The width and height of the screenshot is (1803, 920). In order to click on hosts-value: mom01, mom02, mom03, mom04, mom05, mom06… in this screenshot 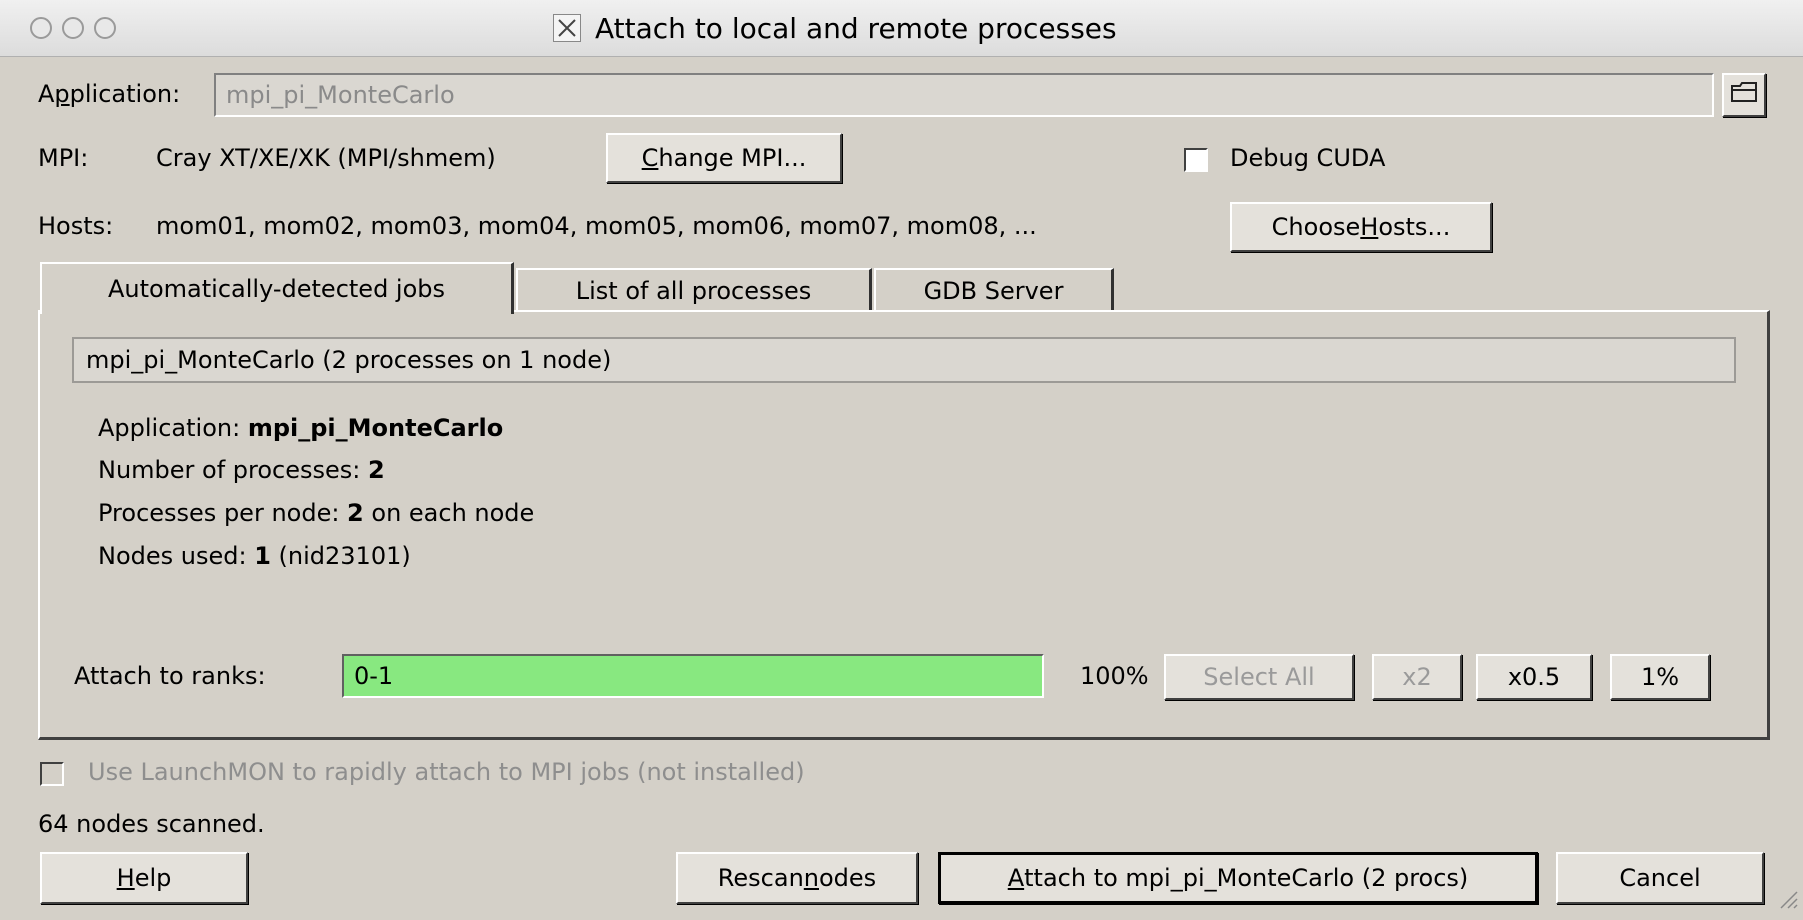, I will do `click(596, 226)`.